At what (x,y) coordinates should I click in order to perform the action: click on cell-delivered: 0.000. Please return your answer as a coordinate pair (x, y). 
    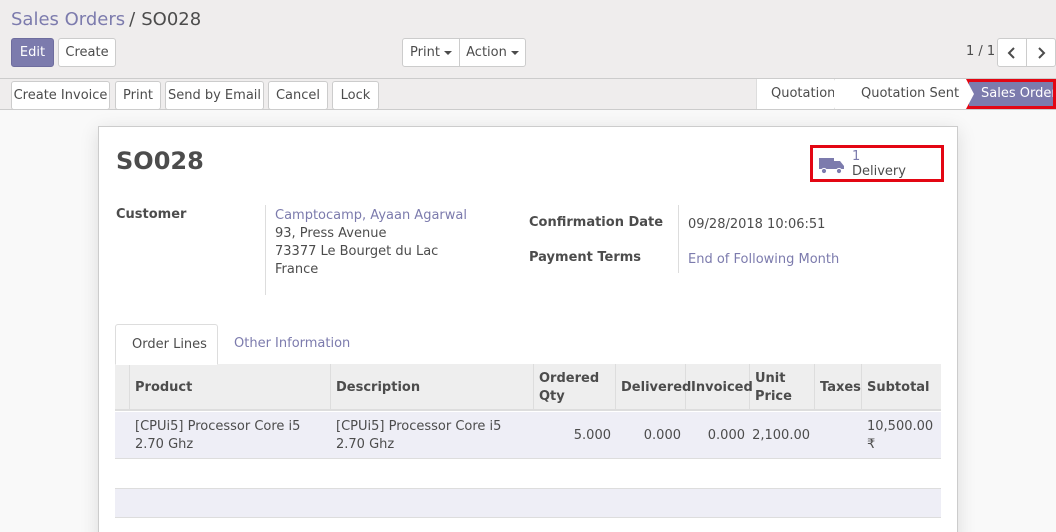
    Looking at the image, I should click on (662, 435).